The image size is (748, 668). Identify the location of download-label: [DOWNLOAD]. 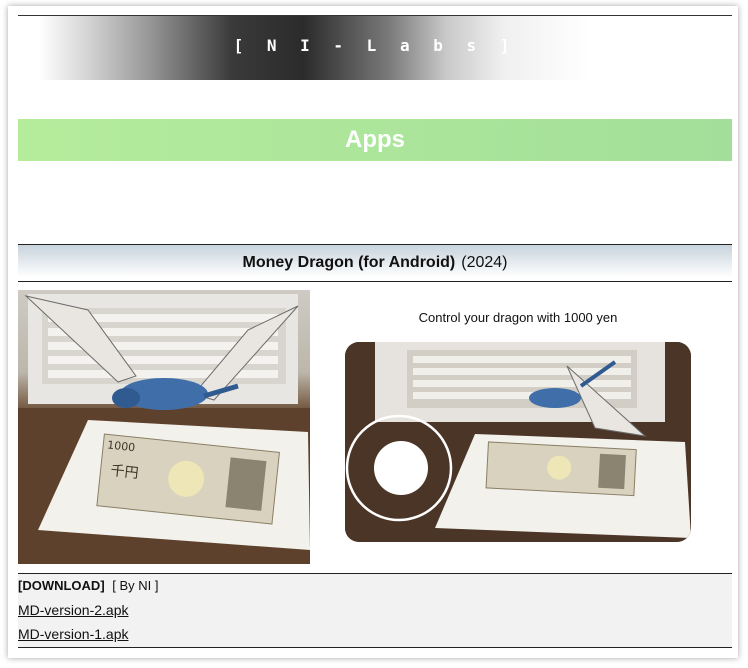
(61, 585).